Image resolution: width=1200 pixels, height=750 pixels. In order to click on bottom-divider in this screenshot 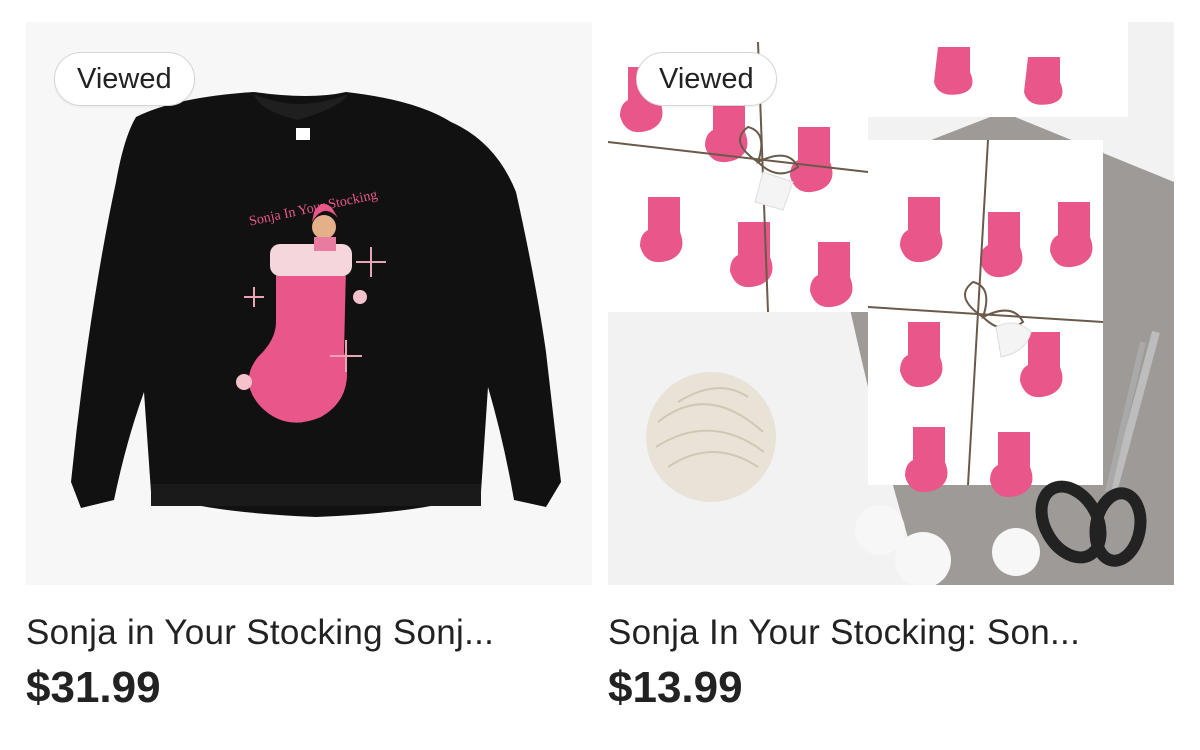, I will do `click(600, 745)`.